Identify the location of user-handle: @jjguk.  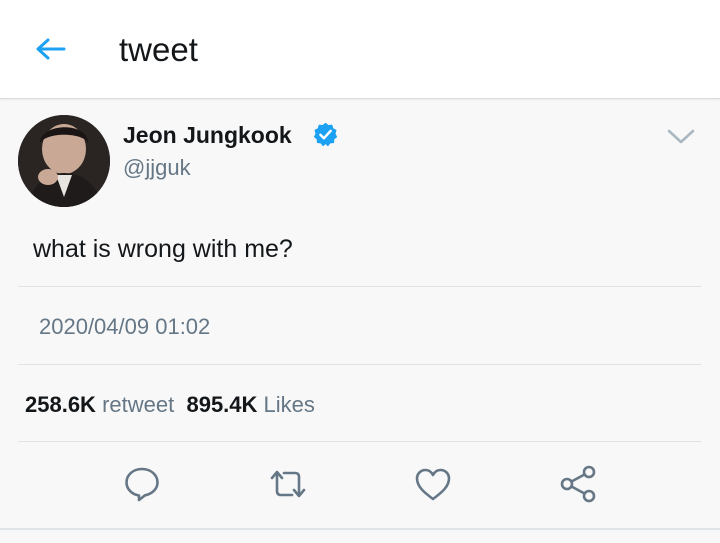
(157, 168).